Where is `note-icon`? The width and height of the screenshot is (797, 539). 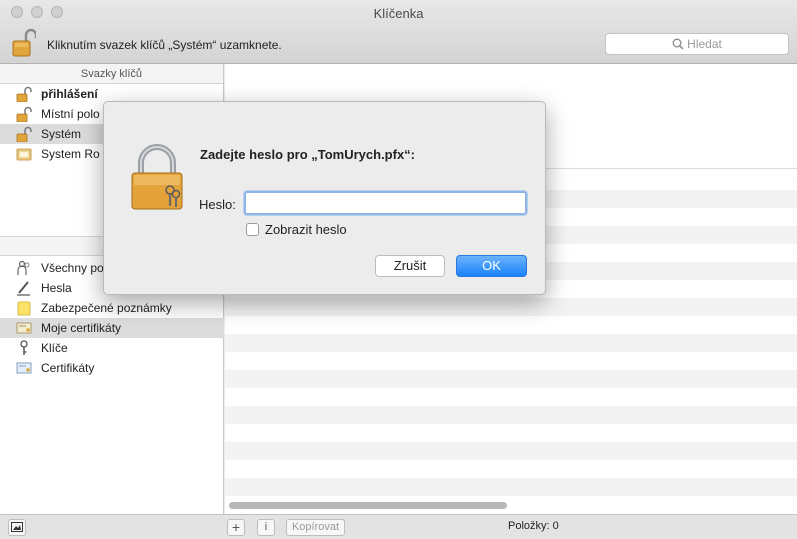
note-icon is located at coordinates (24, 308).